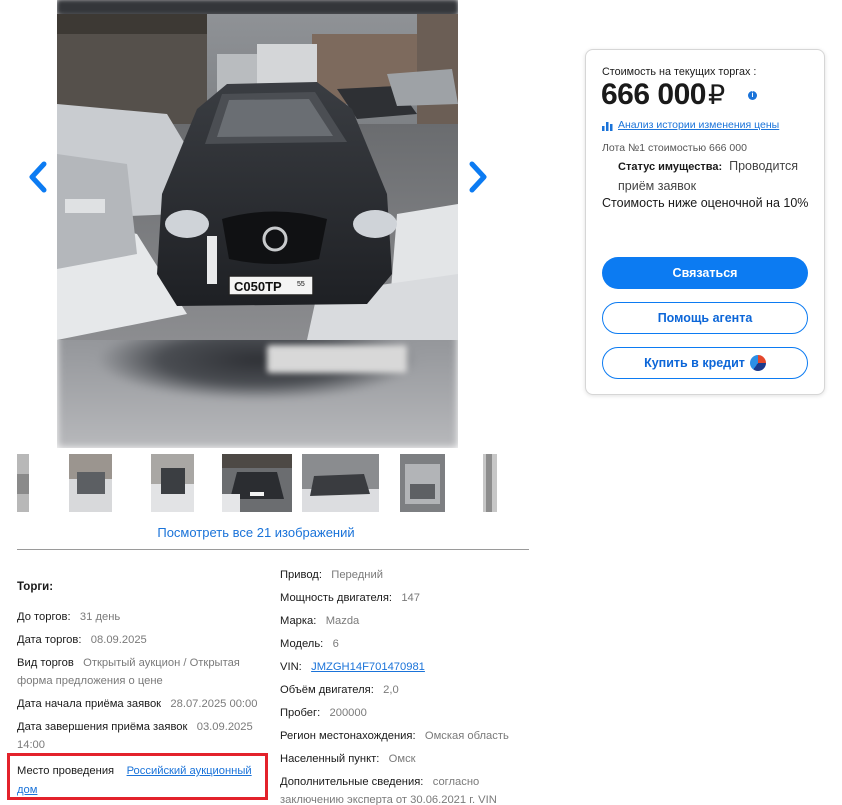 This screenshot has width=842, height=805. Describe the element at coordinates (256, 532) in the screenshot. I see `view-all-images-link: Посмотреть все 21 изображений` at that location.